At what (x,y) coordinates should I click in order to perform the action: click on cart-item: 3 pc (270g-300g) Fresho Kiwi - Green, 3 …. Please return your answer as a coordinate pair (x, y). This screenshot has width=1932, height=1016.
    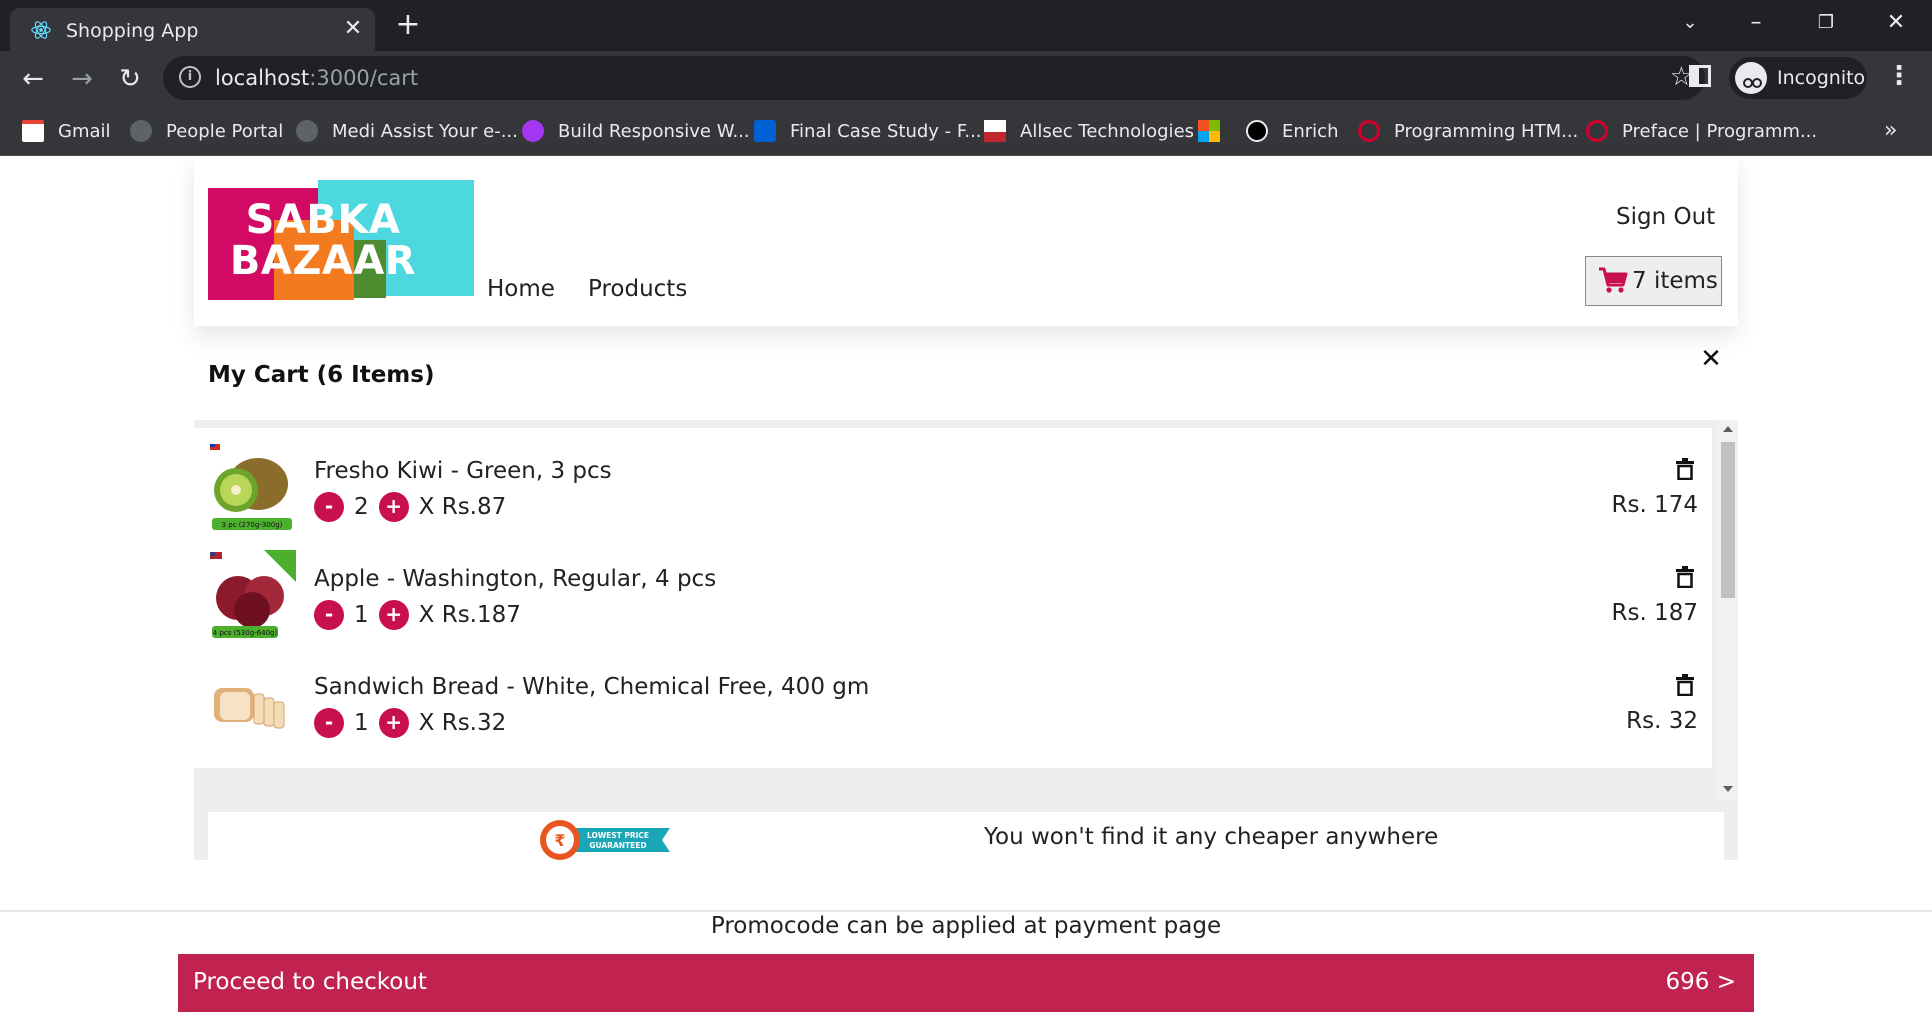
    Looking at the image, I should click on (953, 490).